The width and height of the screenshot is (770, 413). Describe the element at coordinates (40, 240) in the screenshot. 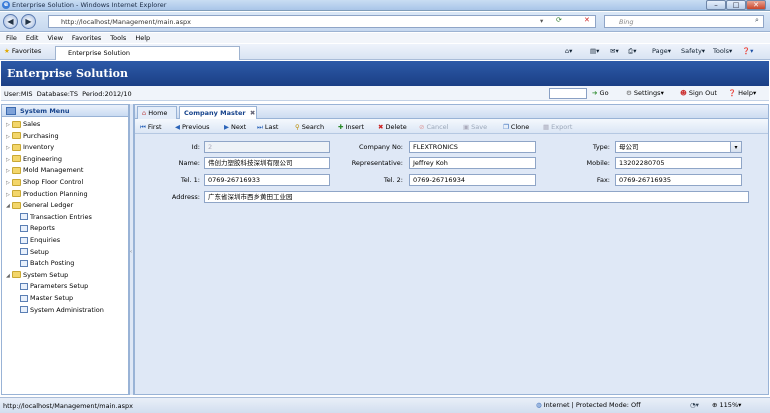

I see `sidebar-item: Enquiries` at that location.